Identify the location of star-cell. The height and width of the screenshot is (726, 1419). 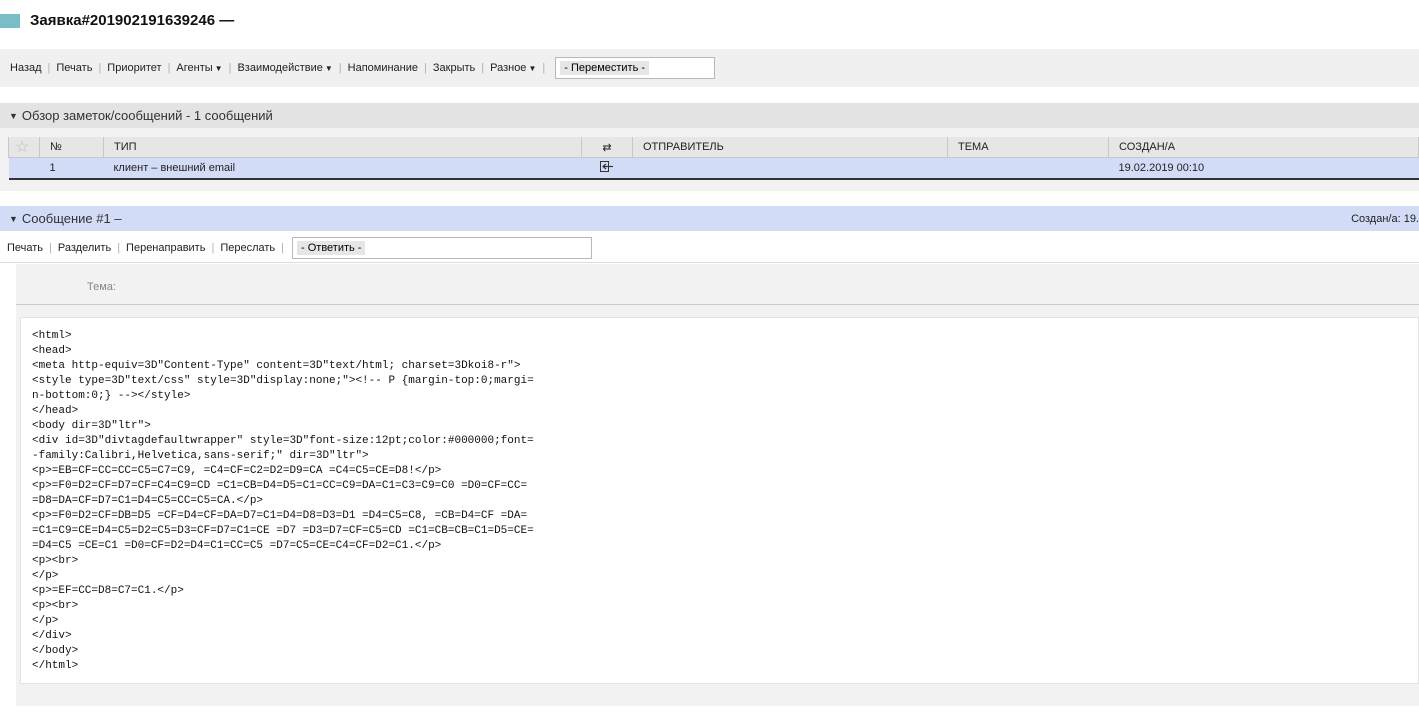
(24, 168).